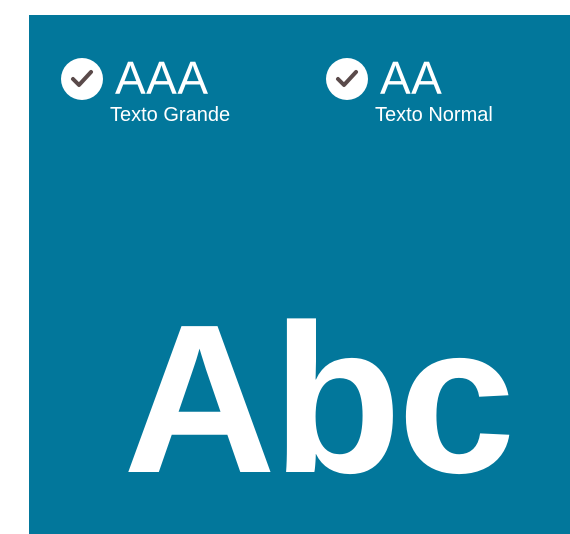 The image size is (570, 534). I want to click on aa-description: Texto Normal, so click(434, 115).